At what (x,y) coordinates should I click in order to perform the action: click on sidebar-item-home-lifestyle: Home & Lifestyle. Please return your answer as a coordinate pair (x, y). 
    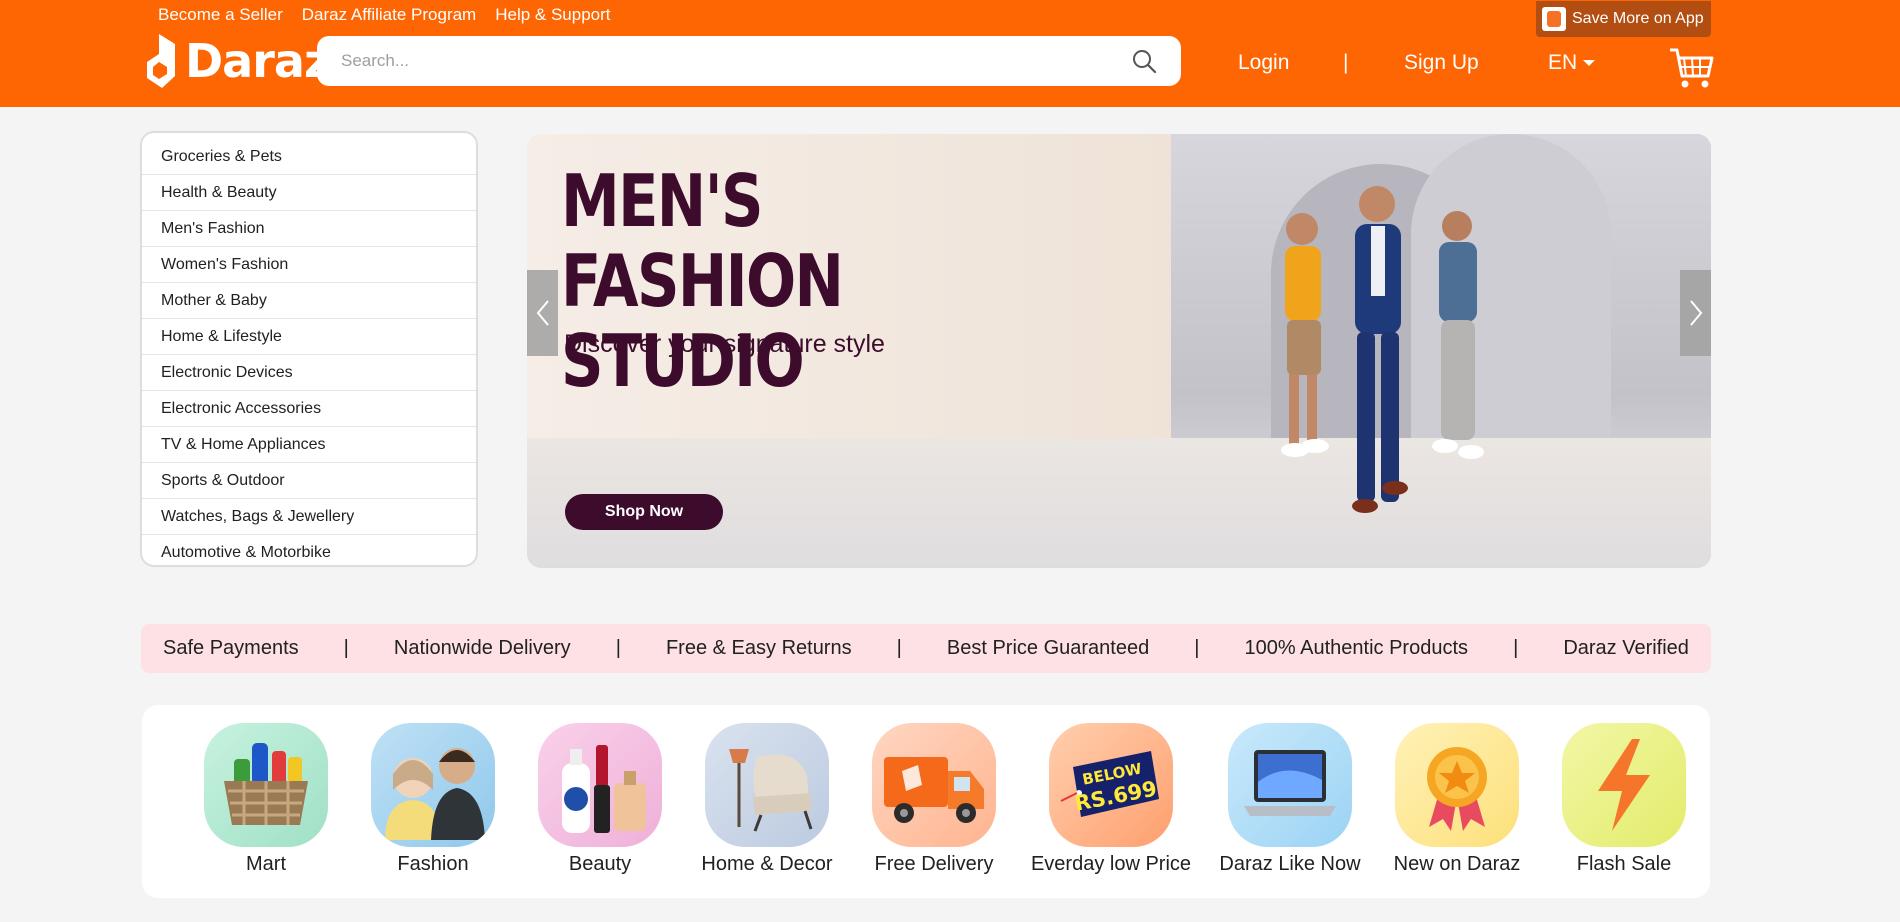
    Looking at the image, I should click on (309, 337).